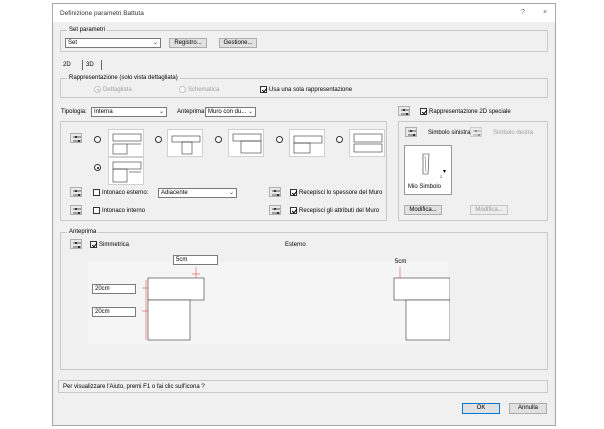 The image size is (604, 429). Describe the element at coordinates (87, 30) in the screenshot. I see `set-params-label: Set parametri` at that location.